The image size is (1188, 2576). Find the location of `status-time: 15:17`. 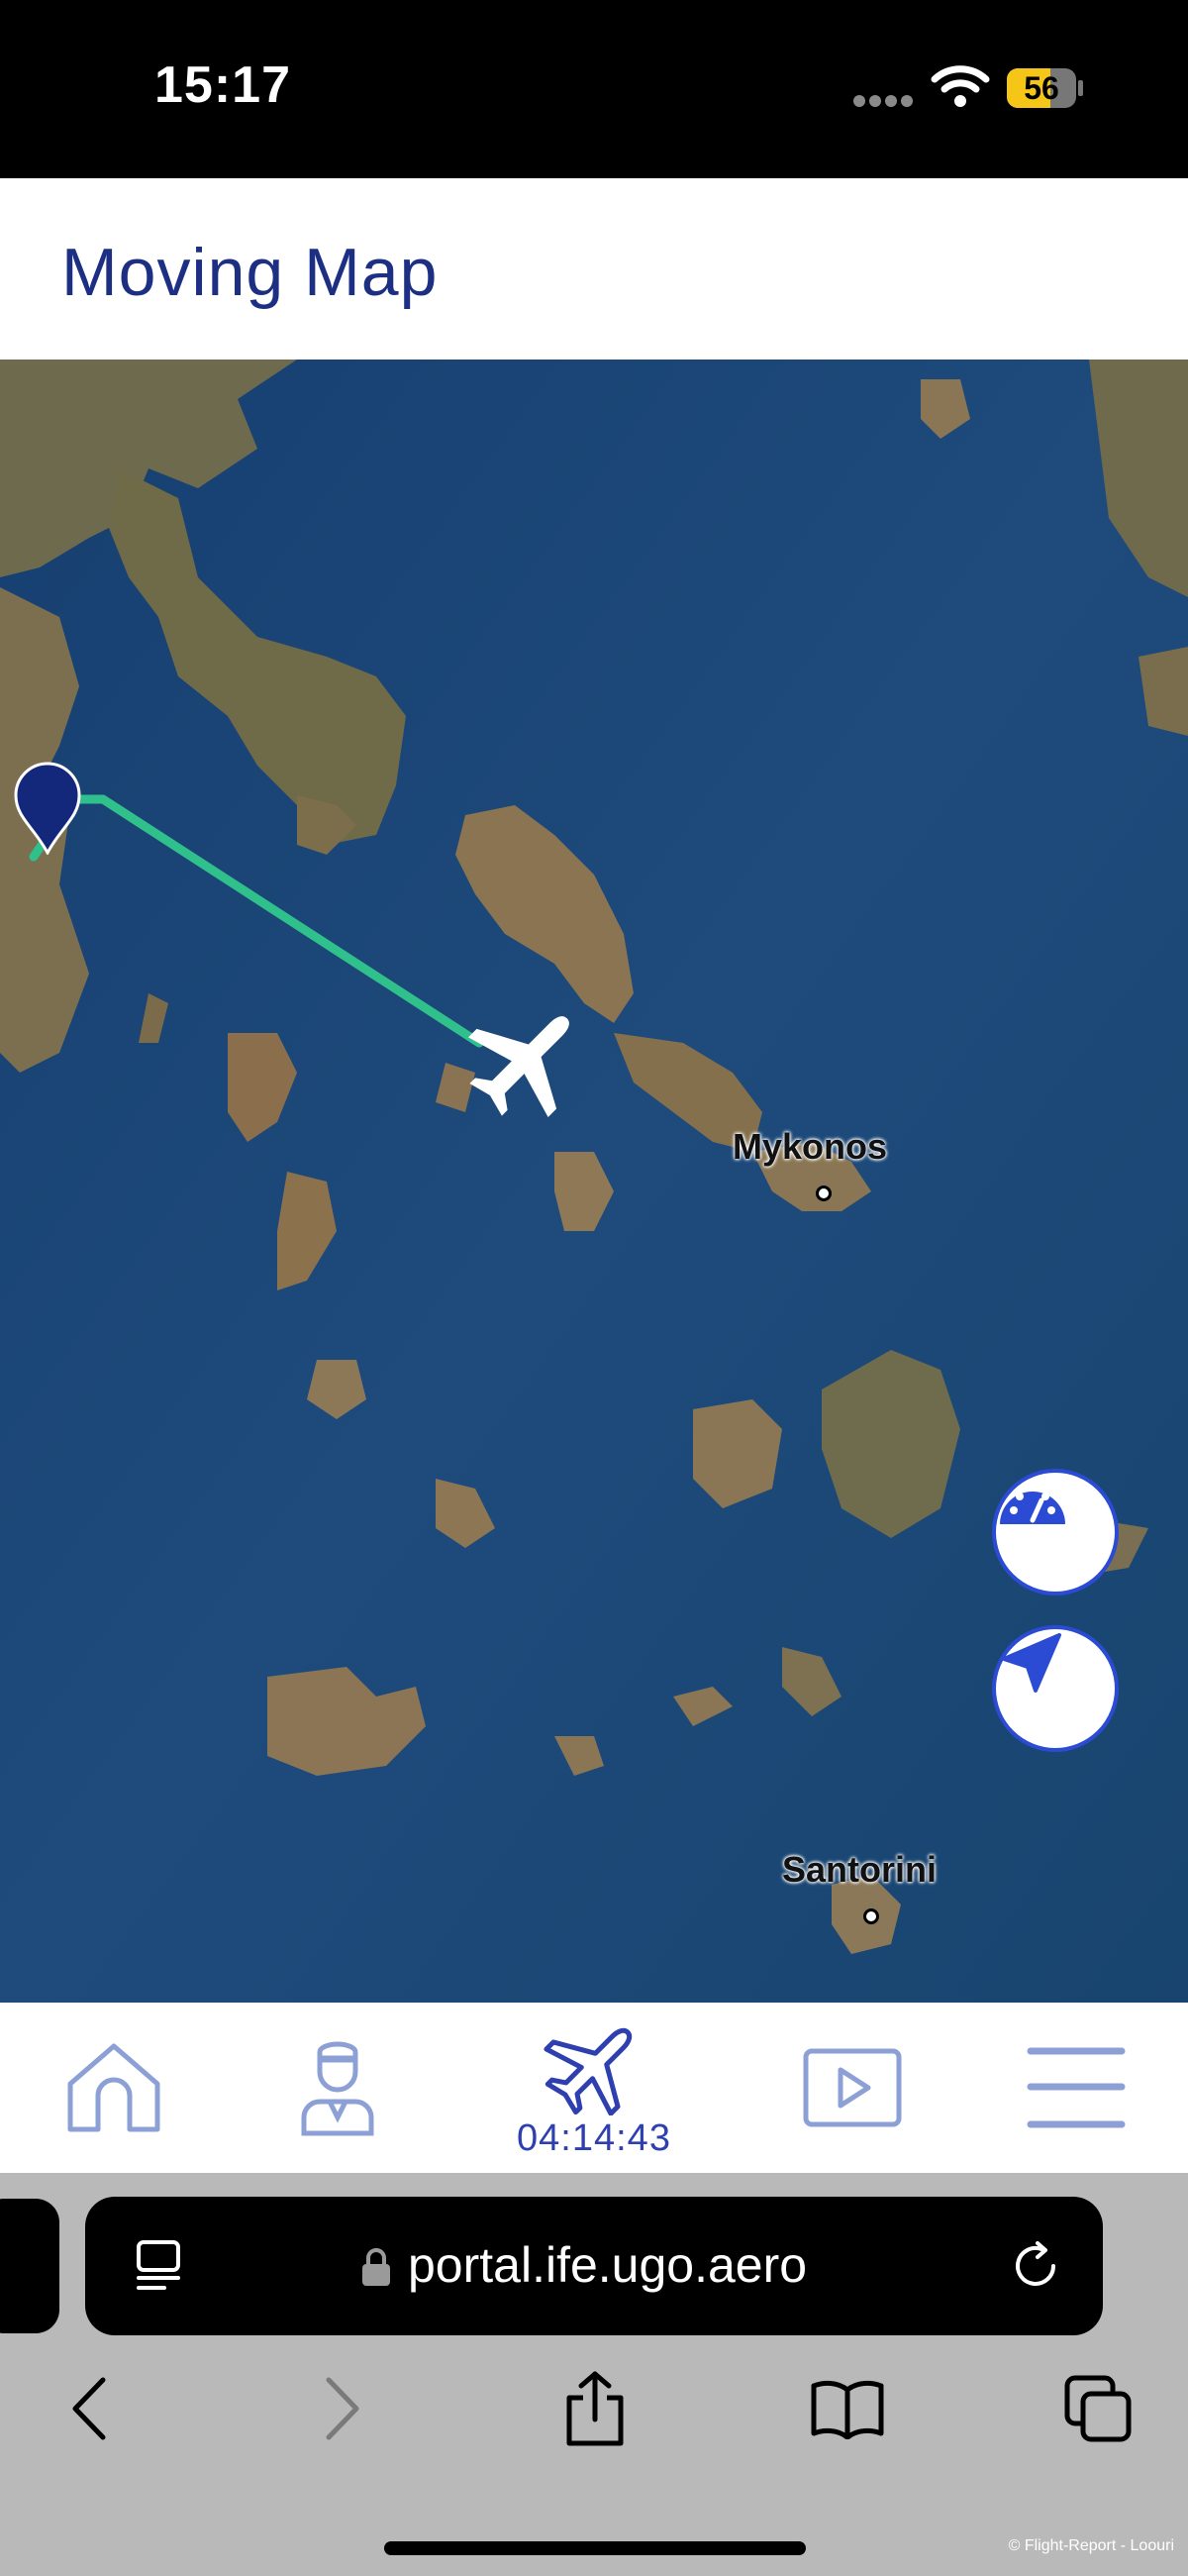

status-time: 15:17 is located at coordinates (223, 85).